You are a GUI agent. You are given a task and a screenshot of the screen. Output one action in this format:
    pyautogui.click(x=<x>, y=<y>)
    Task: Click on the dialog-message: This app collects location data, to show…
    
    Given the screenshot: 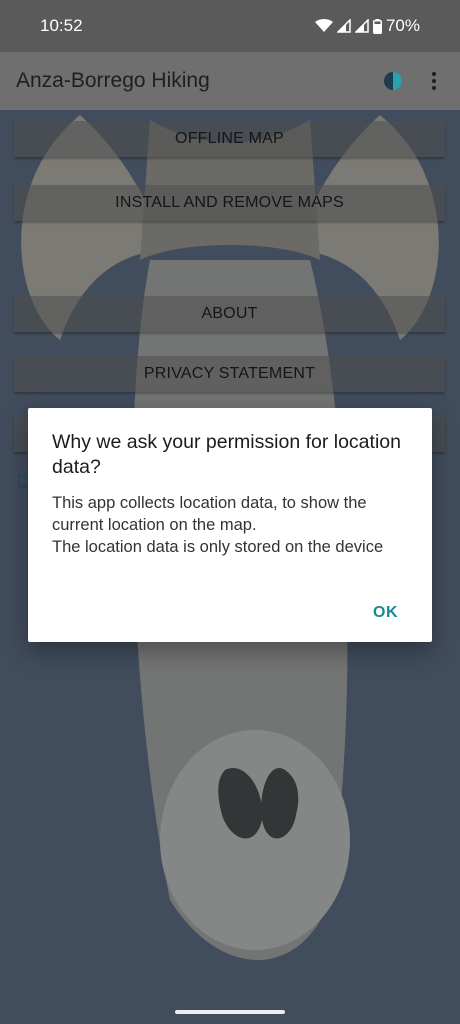 What is the action you would take?
    pyautogui.click(x=218, y=525)
    